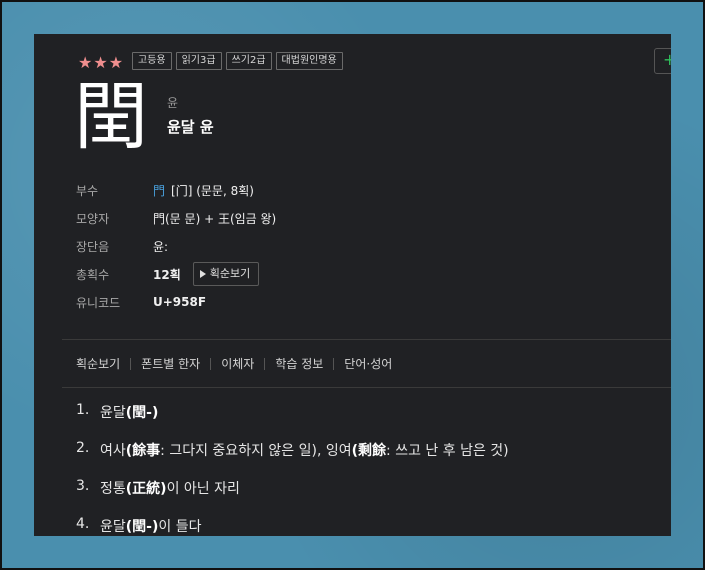  What do you see at coordinates (368, 363) in the screenshot?
I see `tab-words-idioms: 단어·성어` at bounding box center [368, 363].